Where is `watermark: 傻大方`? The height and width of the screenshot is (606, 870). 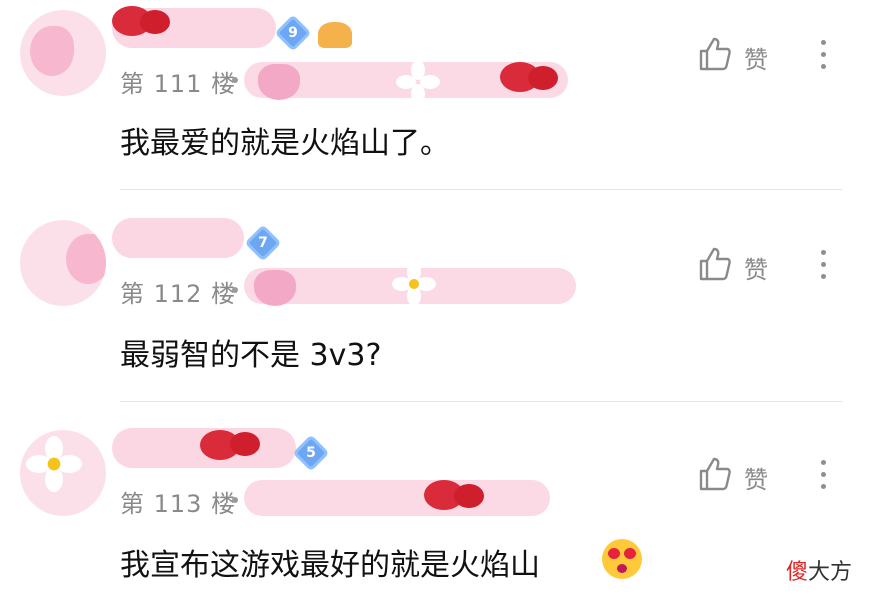
watermark: 傻大方 is located at coordinates (819, 570).